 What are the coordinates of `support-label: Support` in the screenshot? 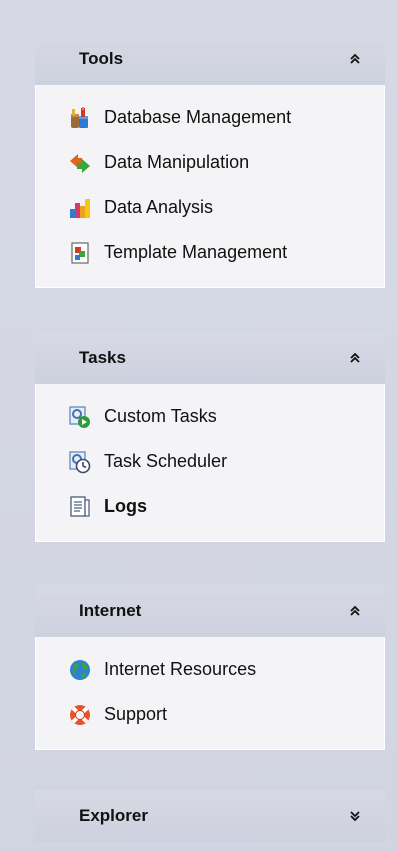 It's located at (136, 714).